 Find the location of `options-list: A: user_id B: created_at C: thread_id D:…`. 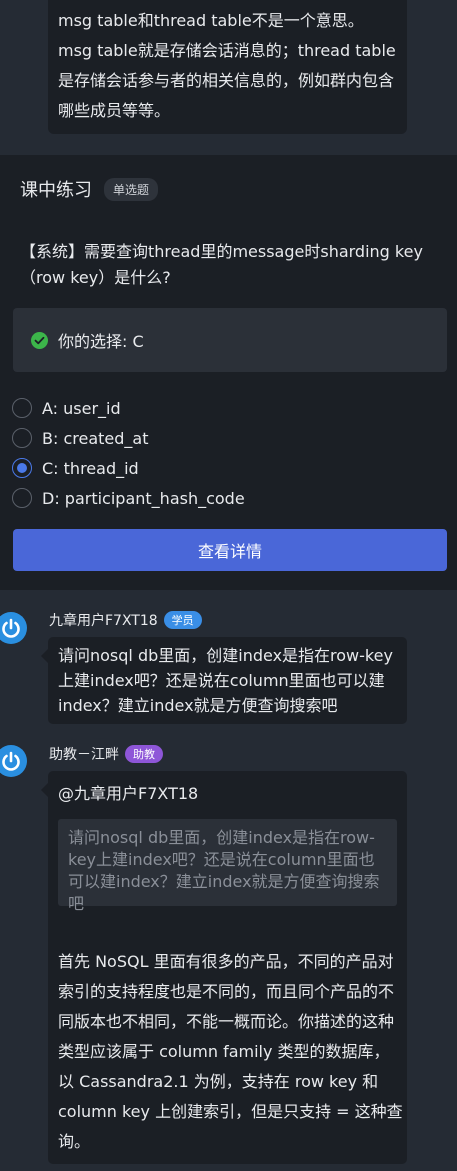

options-list: A: user_id B: created_at C: thread_id D:… is located at coordinates (128, 453).